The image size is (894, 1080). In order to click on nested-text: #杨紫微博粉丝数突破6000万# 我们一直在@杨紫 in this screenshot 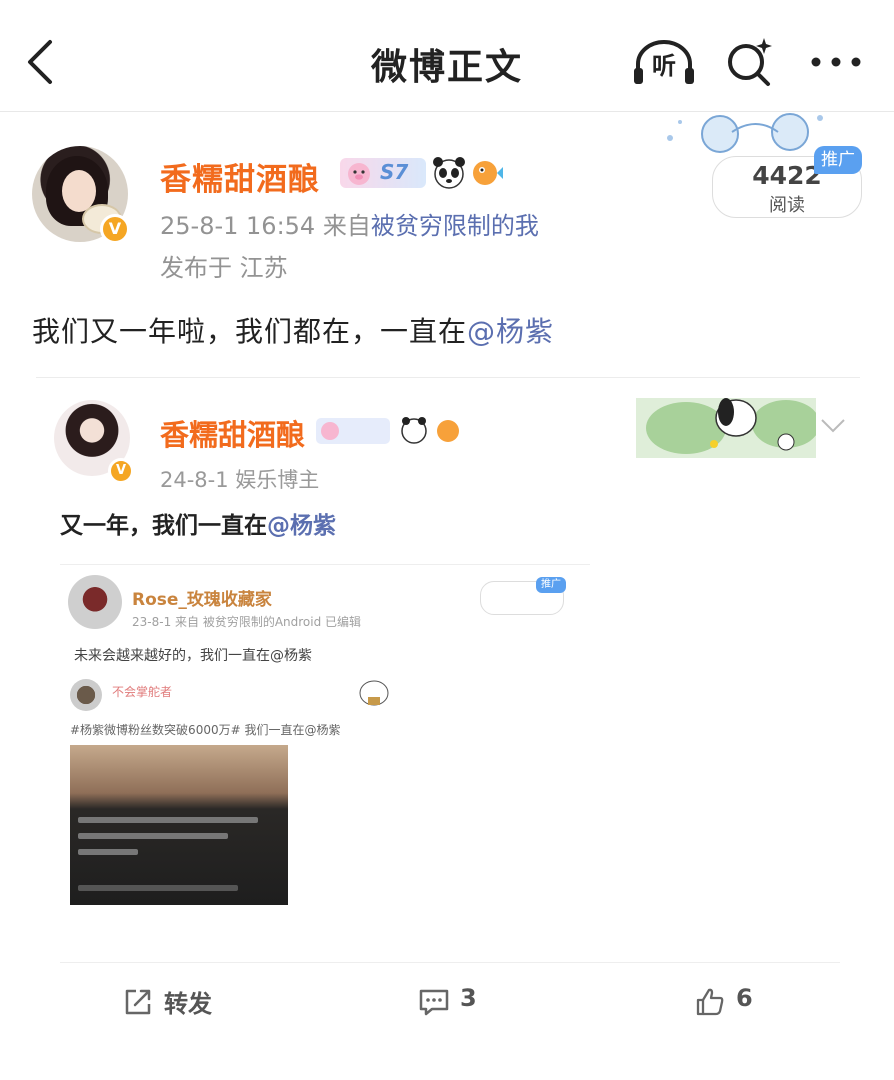, I will do `click(205, 730)`.